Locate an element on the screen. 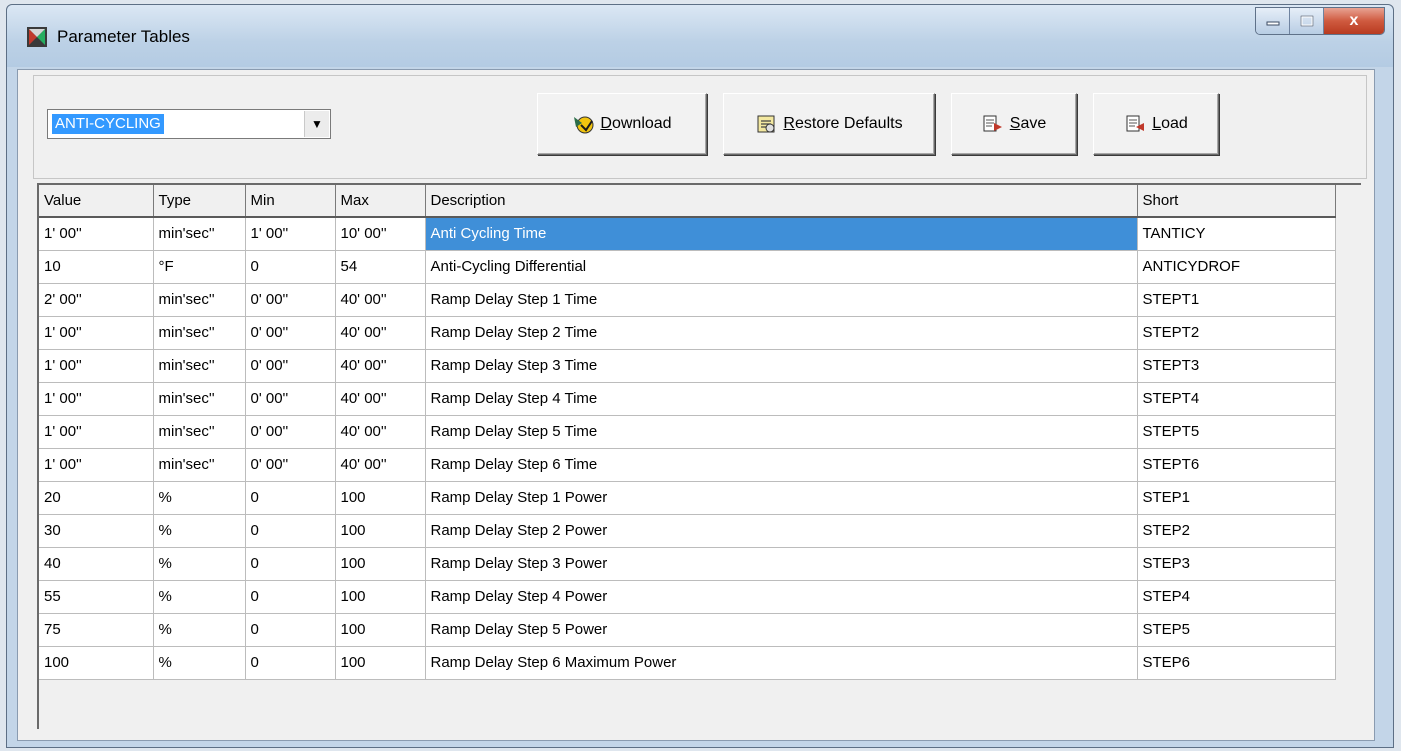 The image size is (1401, 751). cell-description: Ramp Delay Step 4 Power is located at coordinates (781, 597).